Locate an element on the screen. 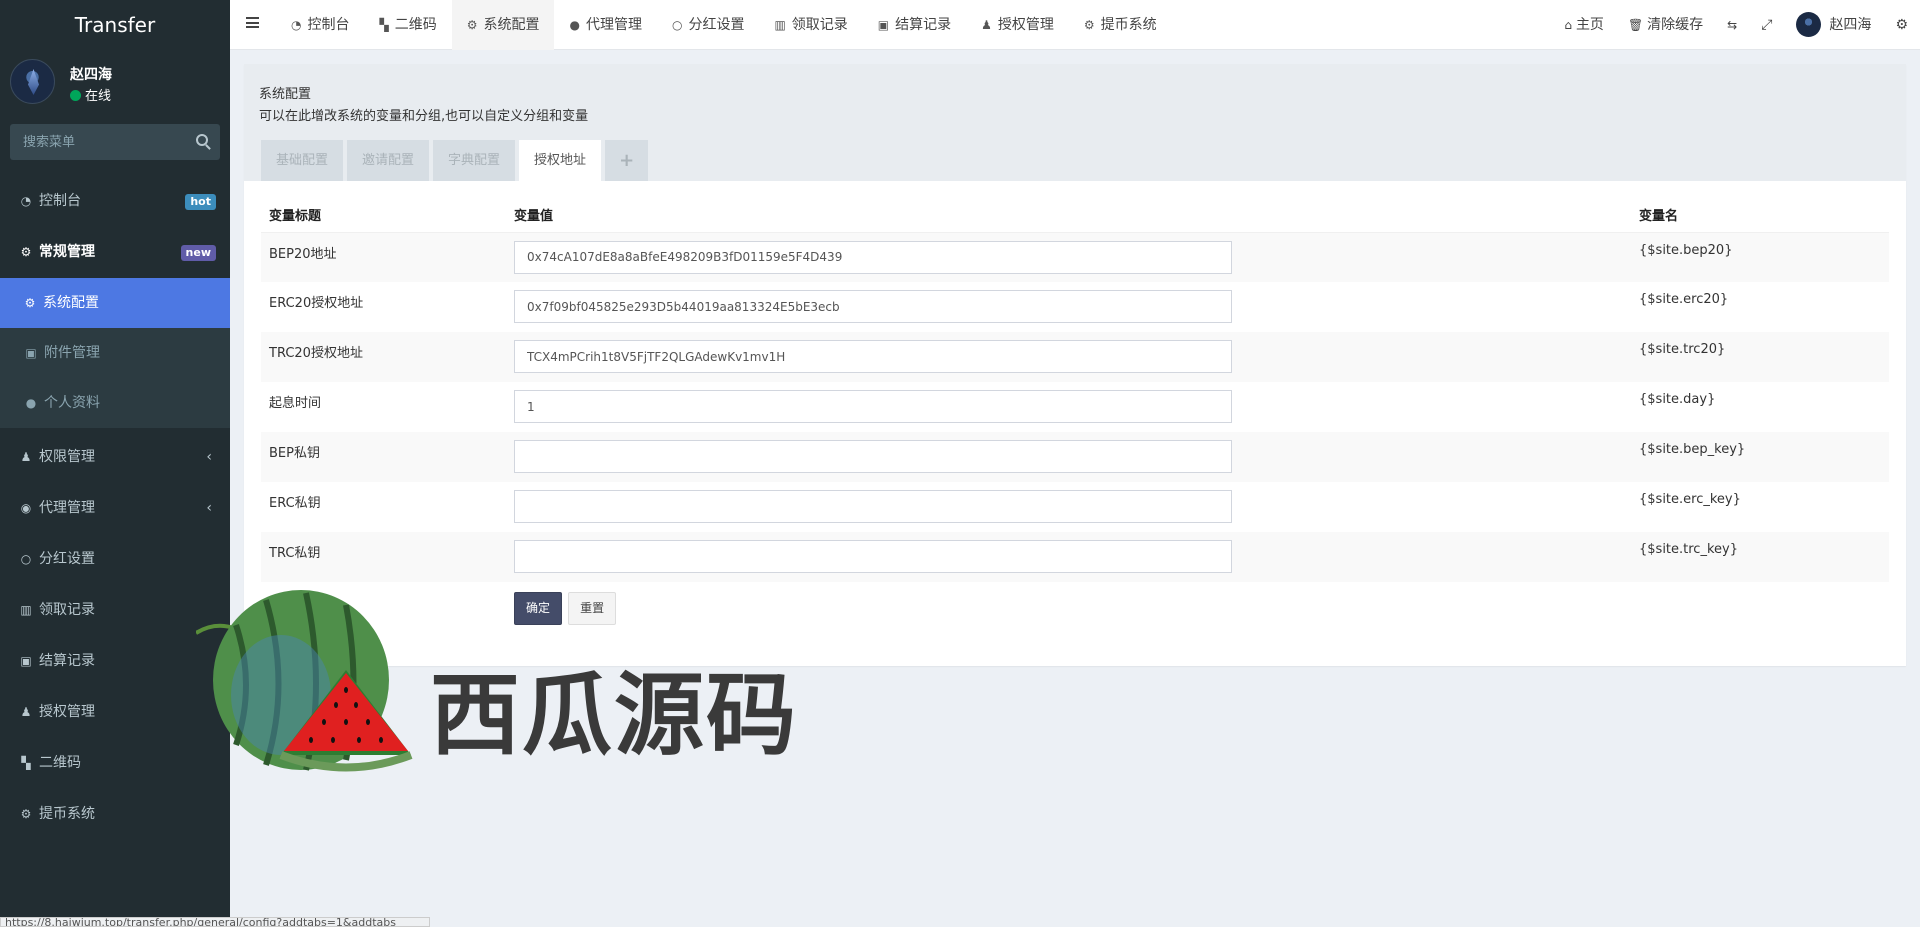  clear-cache-button: 🗑 清除缓存 is located at coordinates (1665, 25).